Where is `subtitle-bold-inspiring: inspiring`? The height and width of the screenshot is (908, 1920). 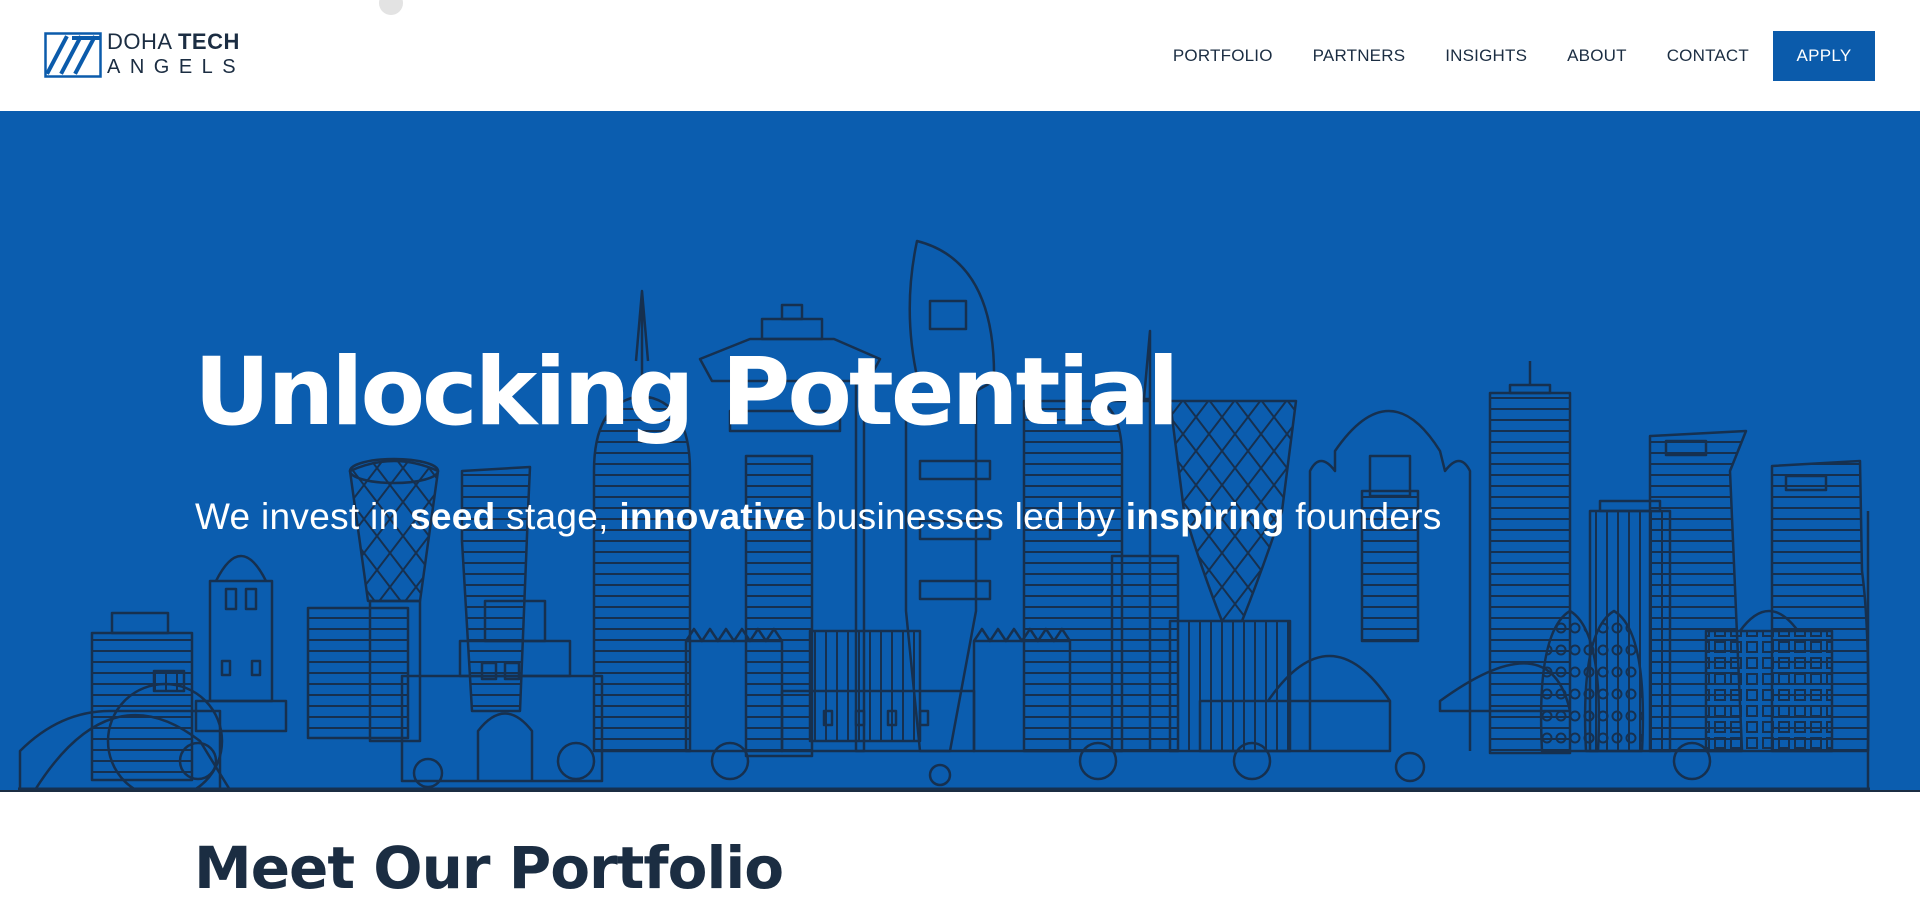 subtitle-bold-inspiring: inspiring is located at coordinates (1205, 516).